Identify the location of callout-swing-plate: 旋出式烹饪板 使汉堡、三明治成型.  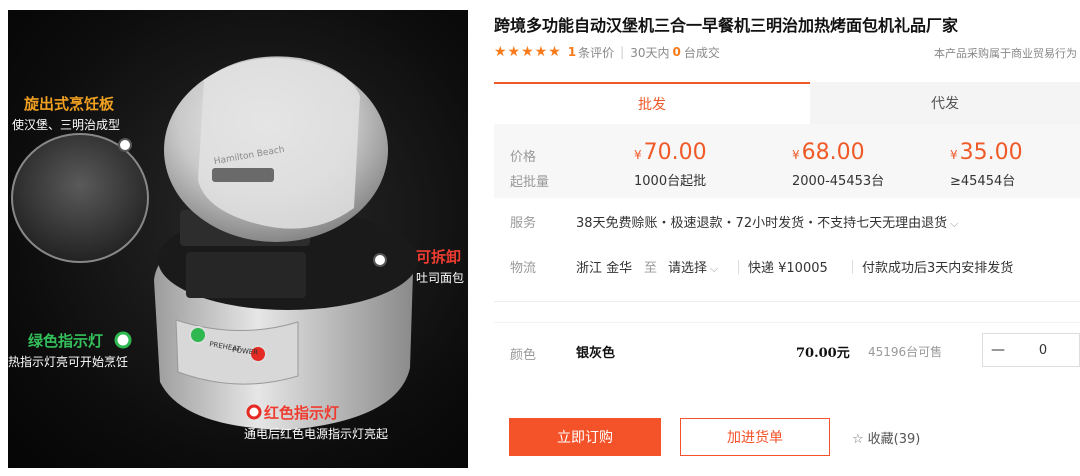
(66, 113).